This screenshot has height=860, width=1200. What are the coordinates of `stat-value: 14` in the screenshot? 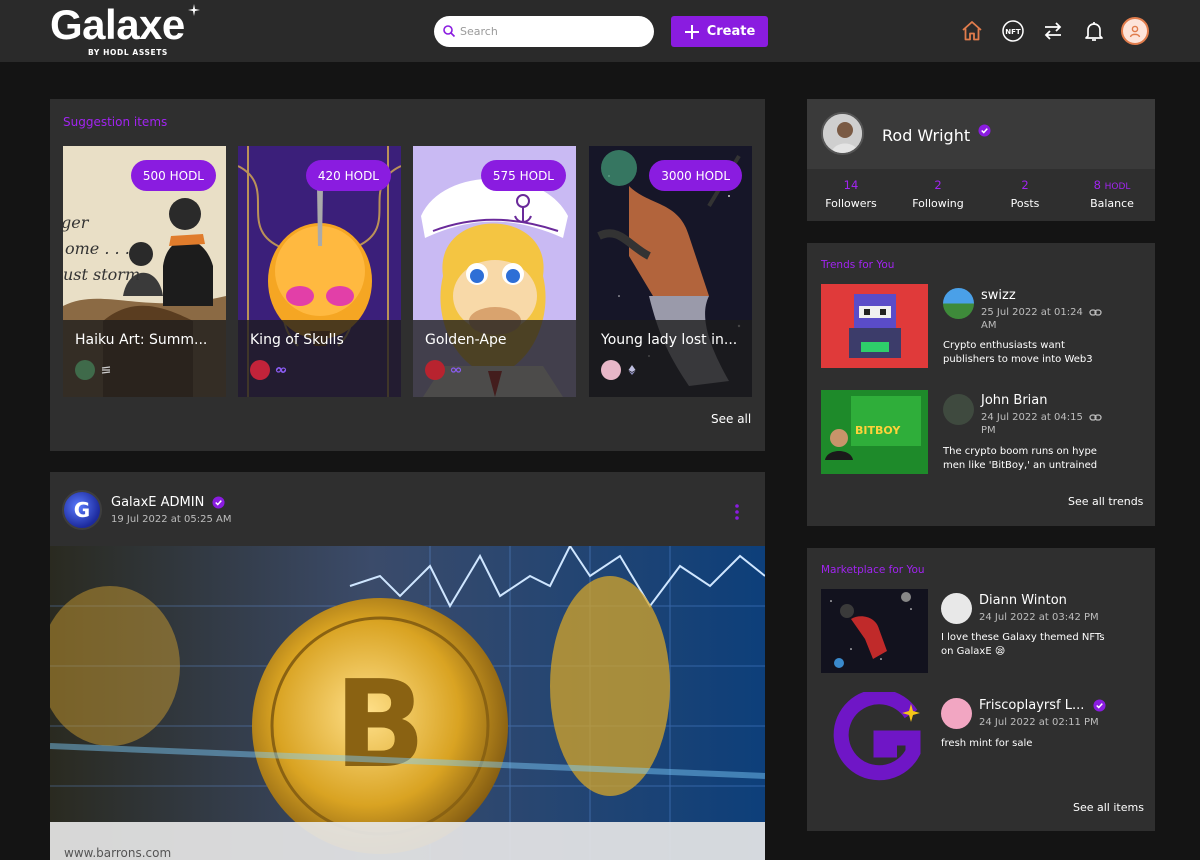 It's located at (851, 185).